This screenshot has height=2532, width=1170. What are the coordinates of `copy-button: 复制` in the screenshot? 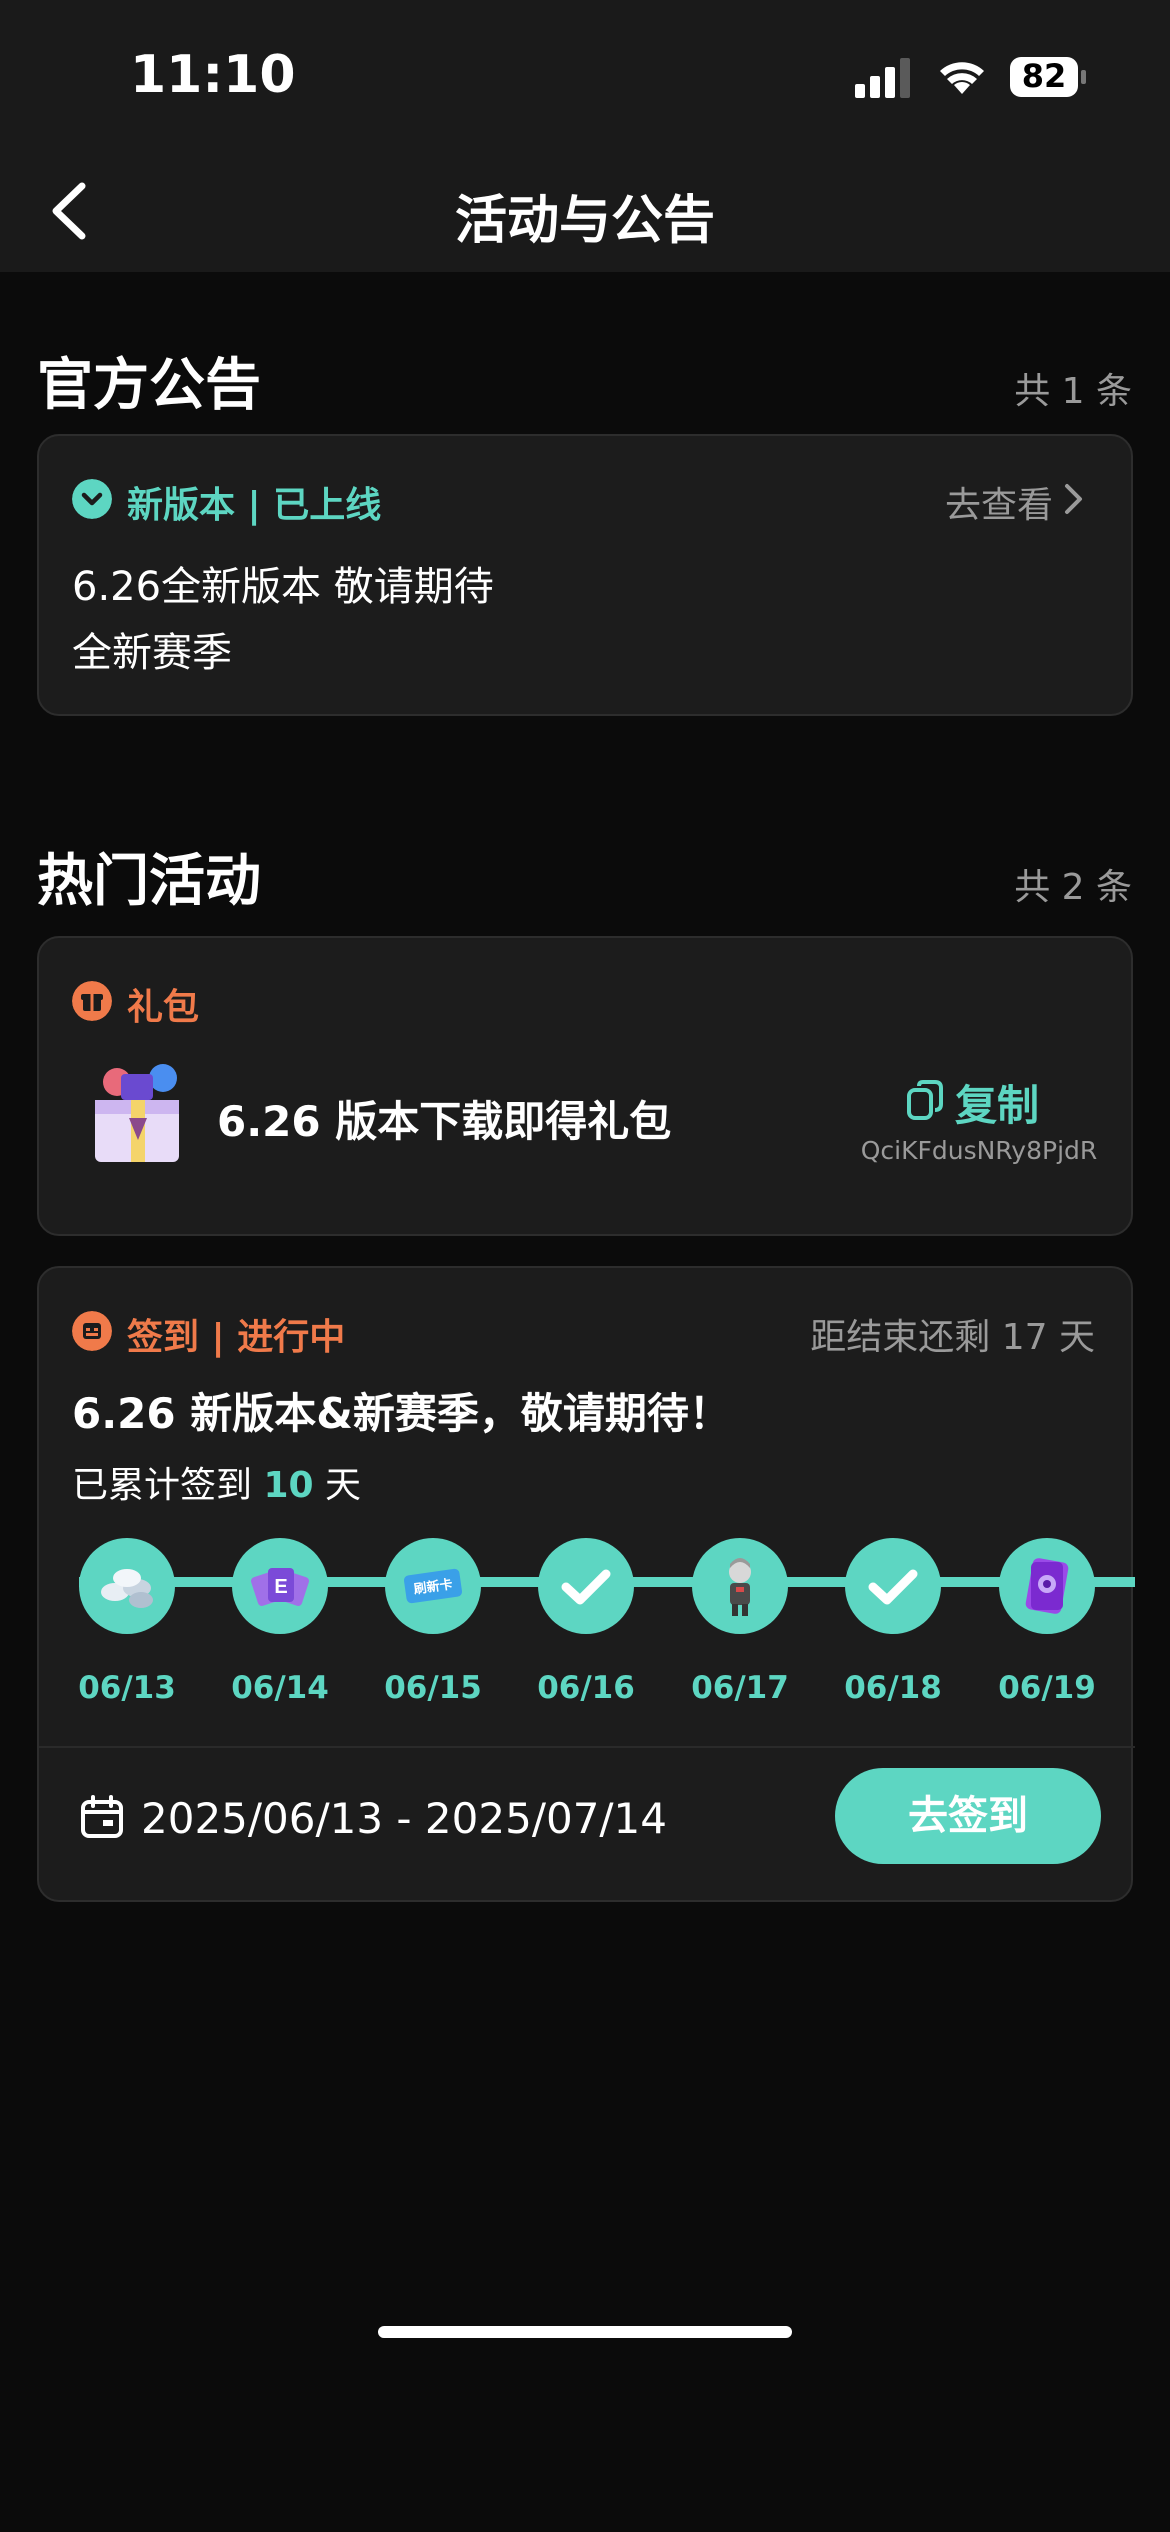 It's located at (997, 1102).